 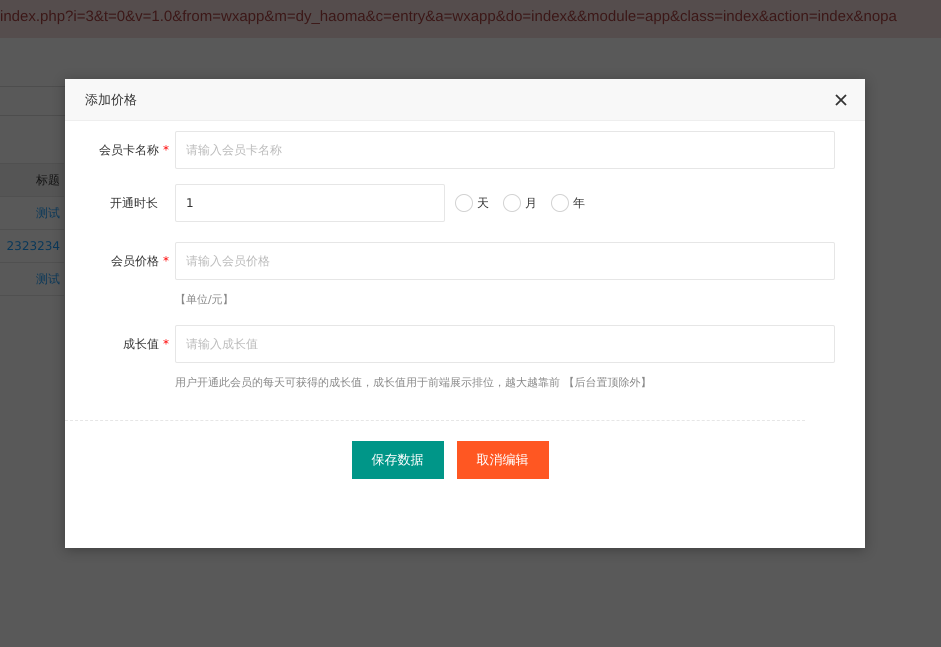 What do you see at coordinates (505, 344) in the screenshot?
I see `input-field: 请输入成长值` at bounding box center [505, 344].